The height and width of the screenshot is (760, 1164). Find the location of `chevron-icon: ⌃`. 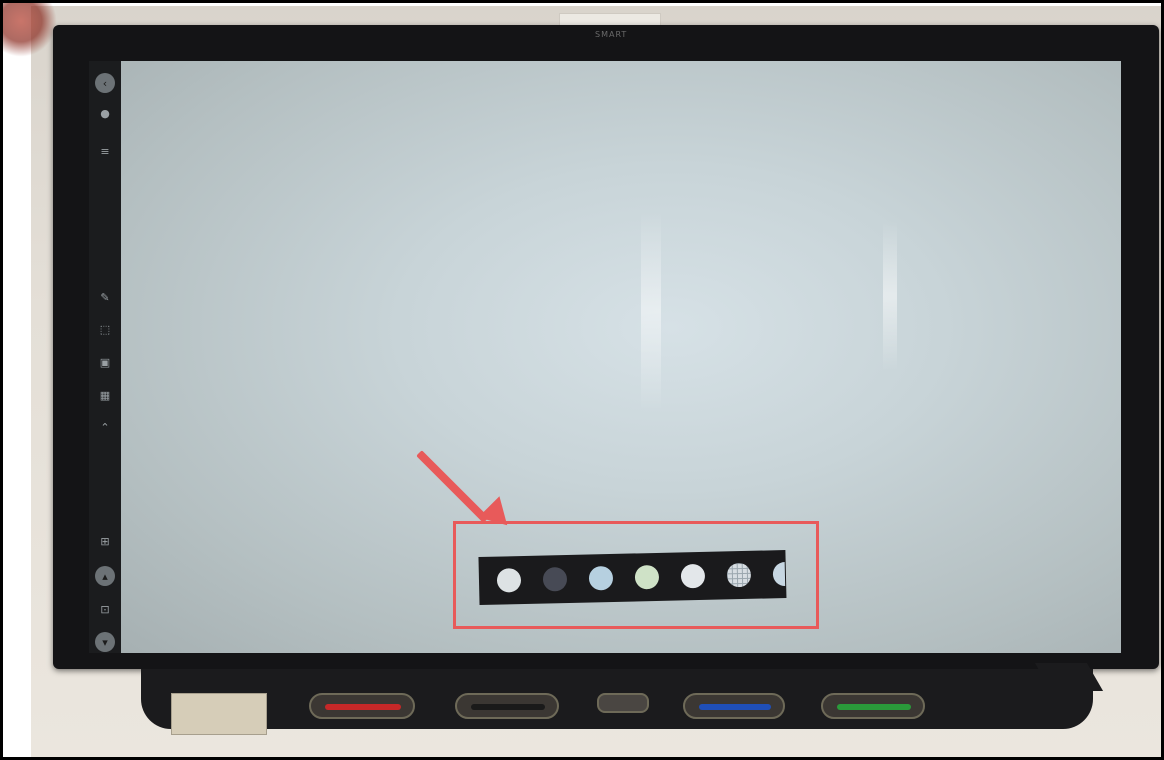

chevron-icon: ⌃ is located at coordinates (105, 427).